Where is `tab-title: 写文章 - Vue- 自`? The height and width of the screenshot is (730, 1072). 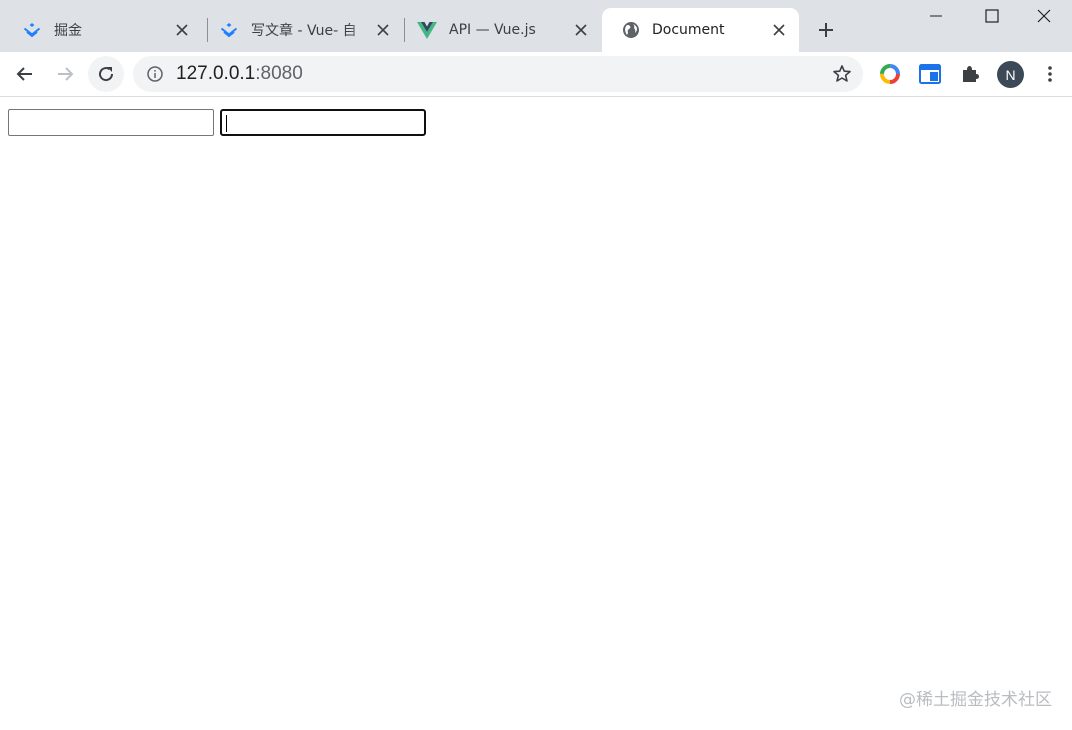
tab-title: 写文章 - Vue- 自 is located at coordinates (304, 31).